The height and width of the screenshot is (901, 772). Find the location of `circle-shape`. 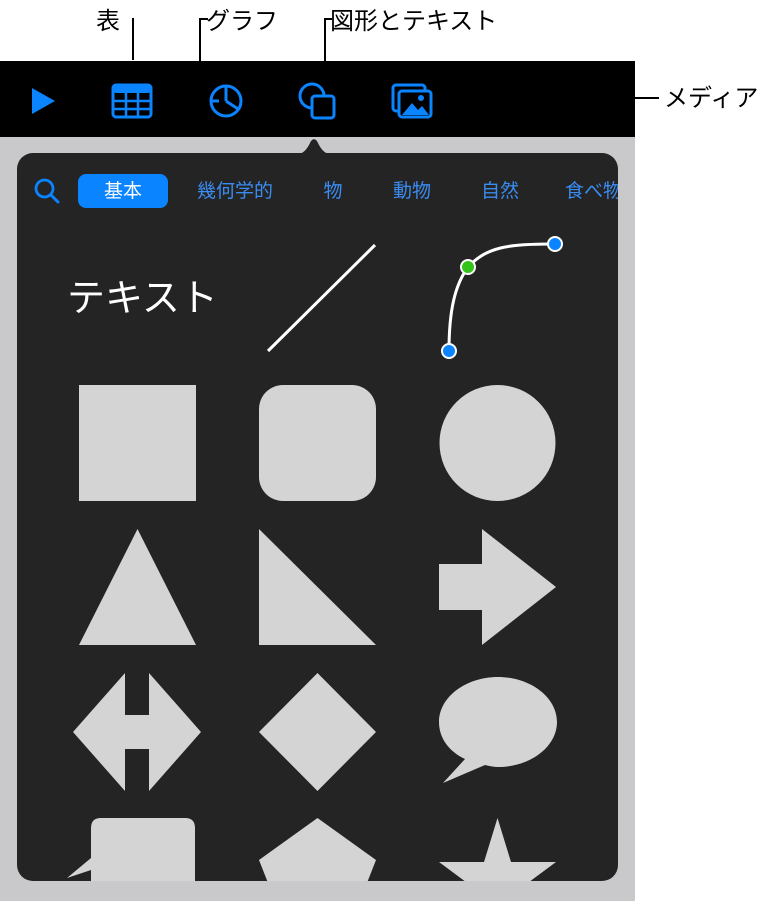

circle-shape is located at coordinates (497, 443).